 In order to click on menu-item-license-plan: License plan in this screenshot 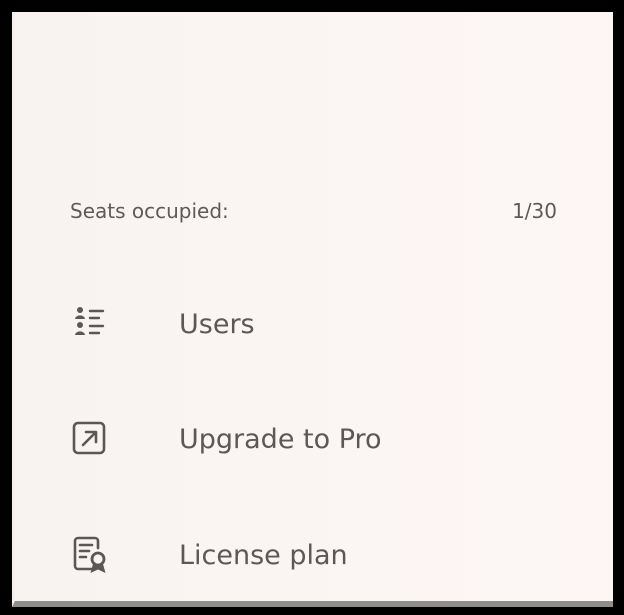, I will do `click(207, 555)`.